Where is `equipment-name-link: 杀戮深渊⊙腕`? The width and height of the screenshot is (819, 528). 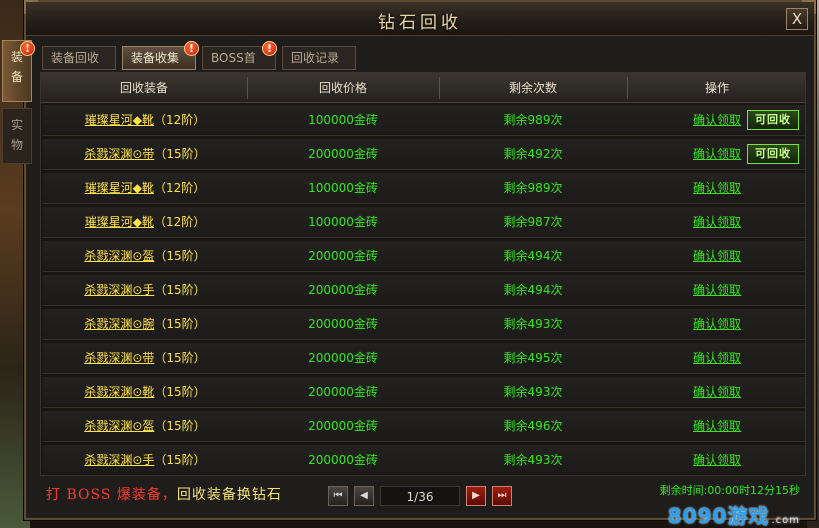
equipment-name-link: 杀戮深渊⊙腕 is located at coordinates (119, 324).